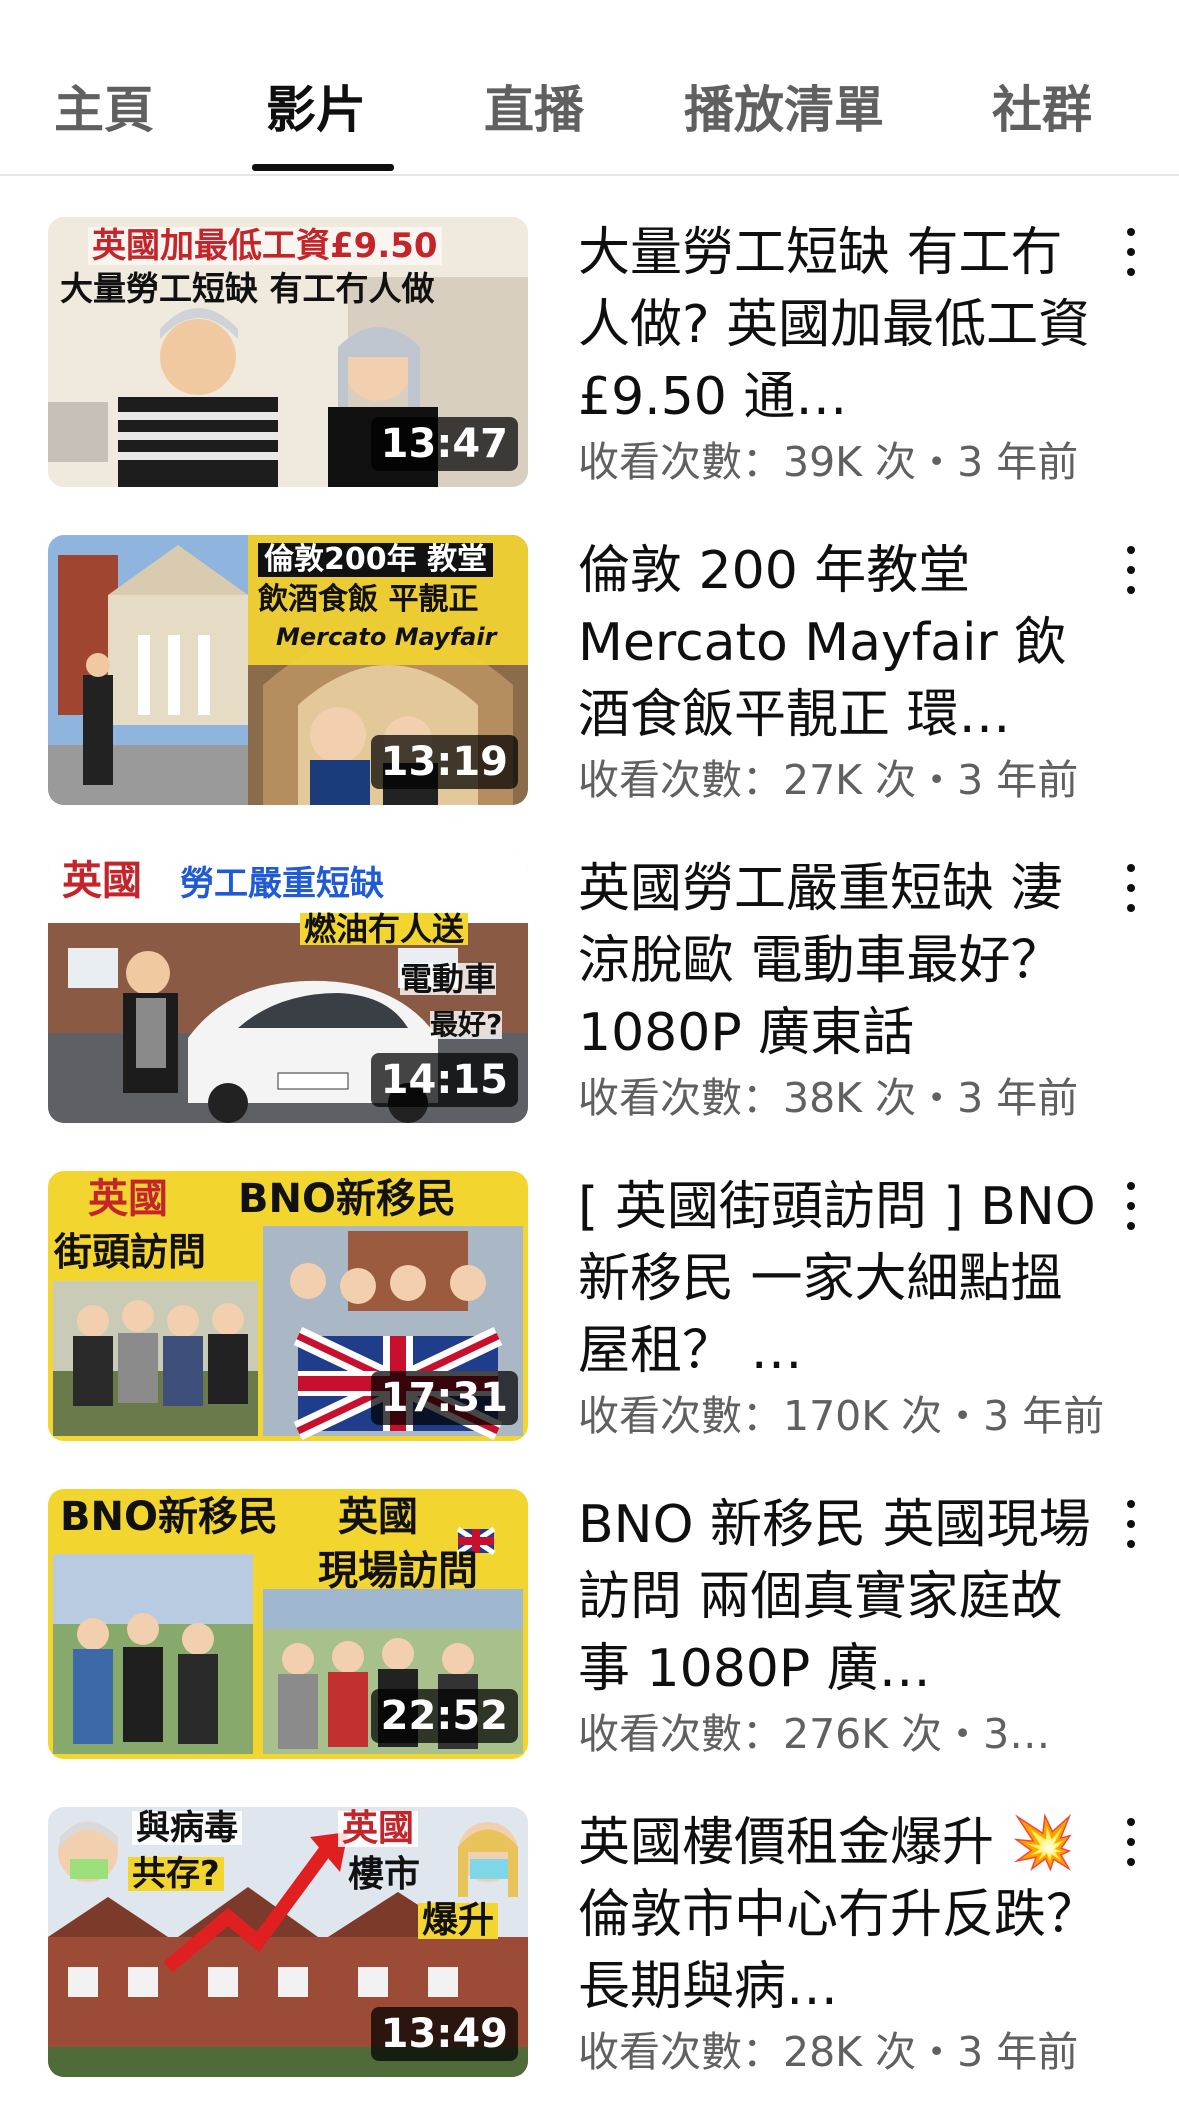 The width and height of the screenshot is (1179, 2109). Describe the element at coordinates (368, 599) in the screenshot. I see `thumbnail-caption: 飲酒食飯 平靚正` at that location.